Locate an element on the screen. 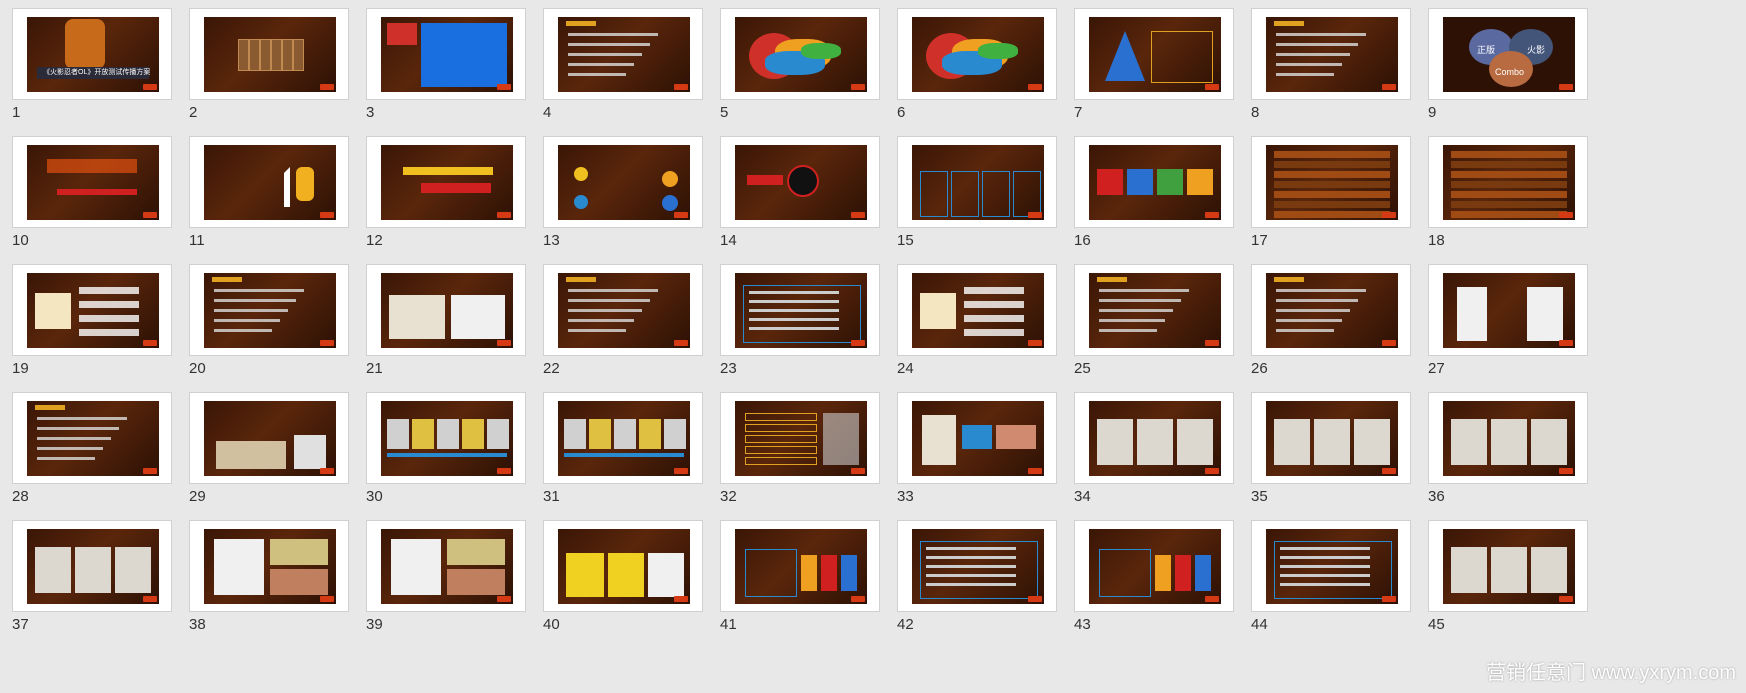  slide-thumbnail: 28 is located at coordinates (101, 451).